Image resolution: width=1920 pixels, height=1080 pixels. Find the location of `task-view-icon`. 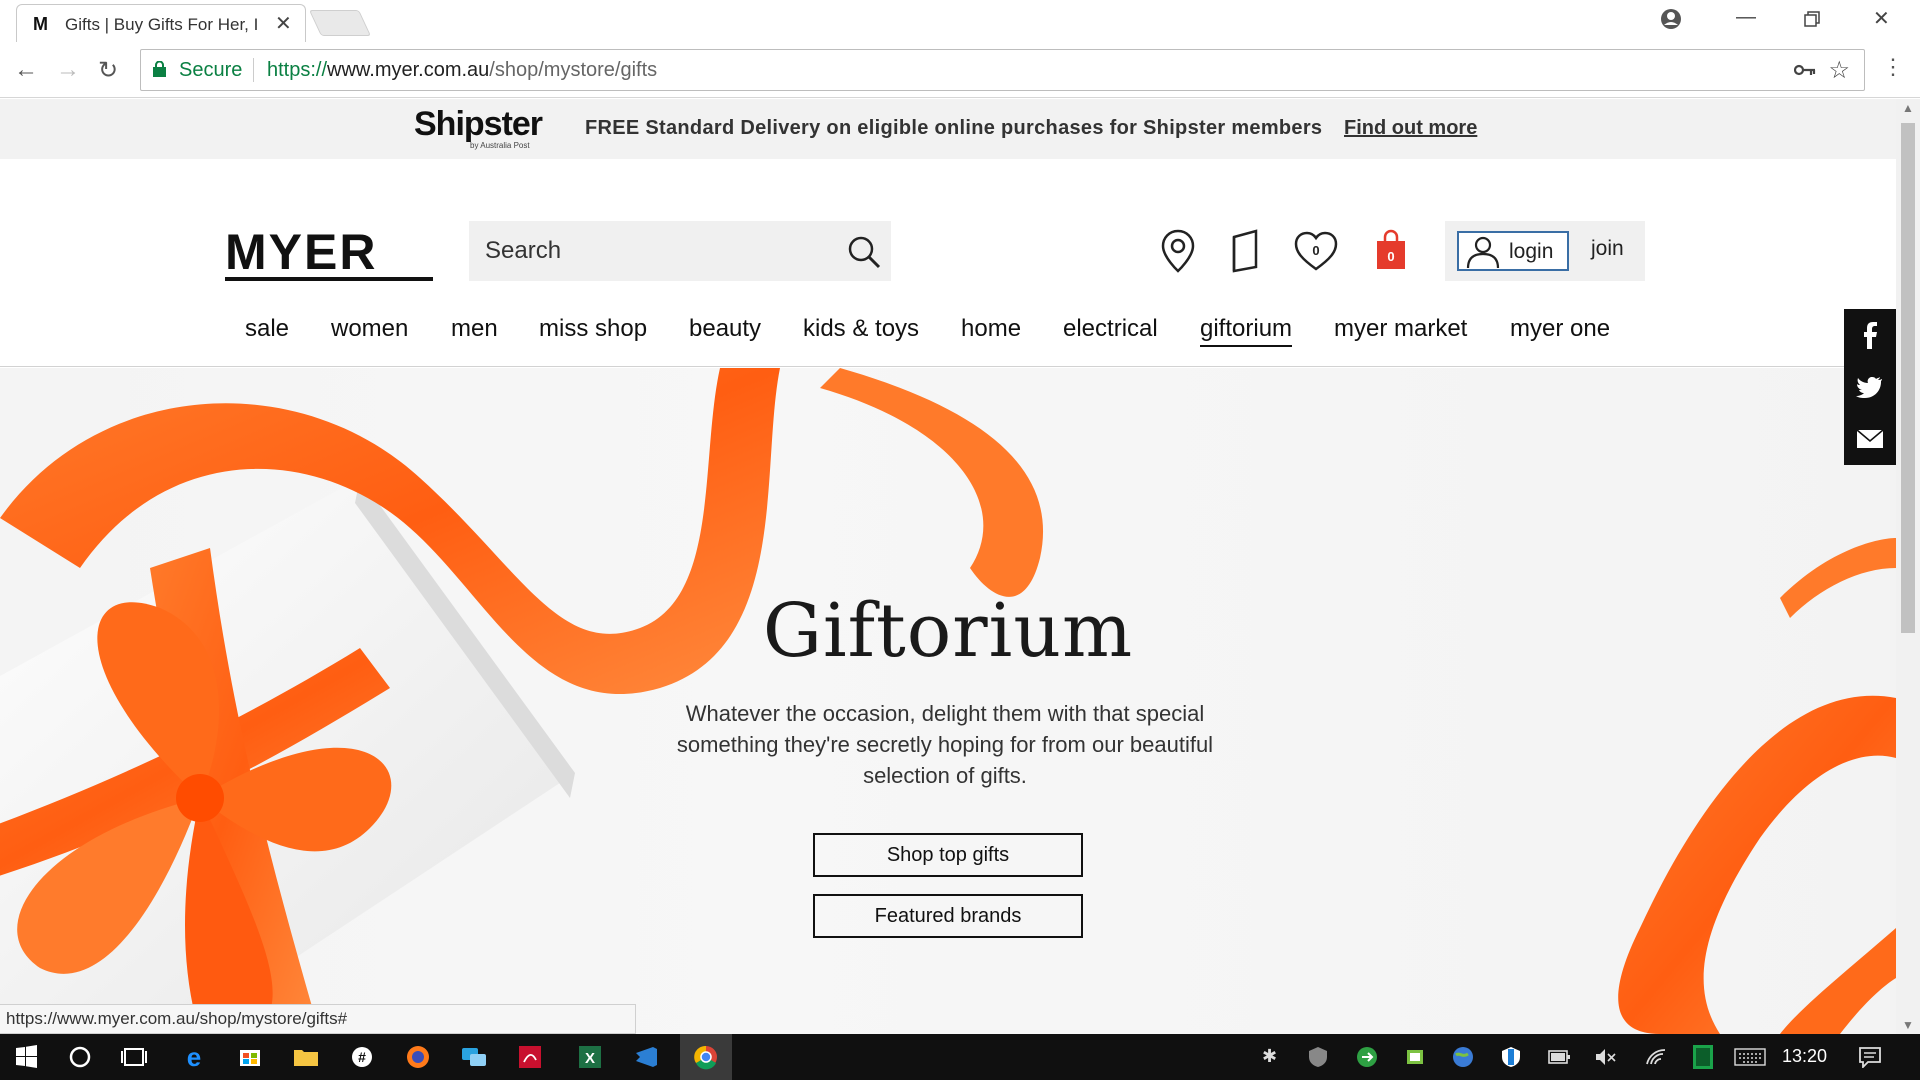

task-view-icon is located at coordinates (134, 1057).